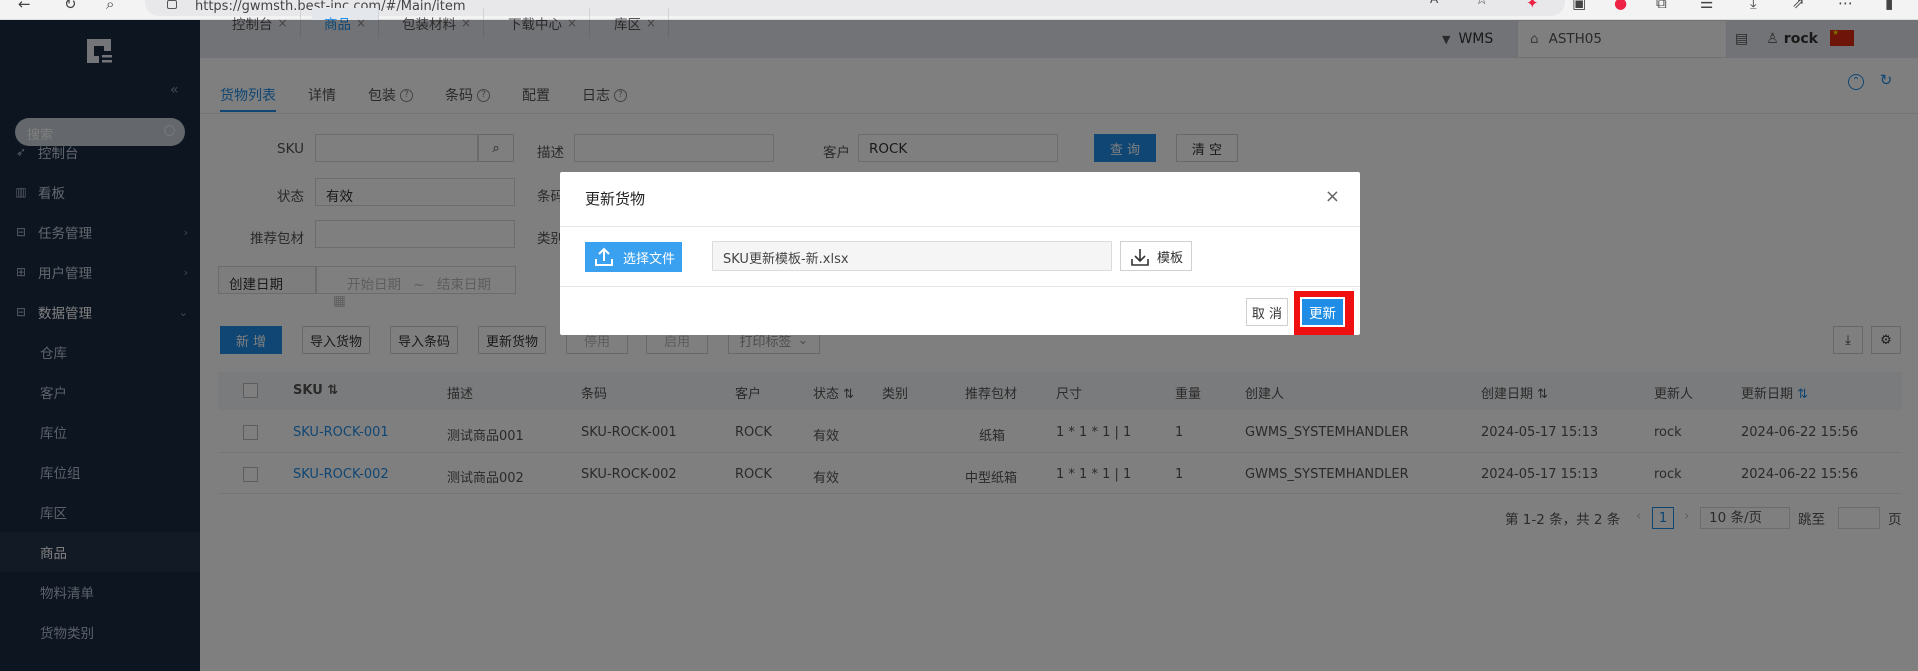 Image resolution: width=1918 pixels, height=671 pixels. I want to click on cancel-button: 取 消, so click(1267, 312).